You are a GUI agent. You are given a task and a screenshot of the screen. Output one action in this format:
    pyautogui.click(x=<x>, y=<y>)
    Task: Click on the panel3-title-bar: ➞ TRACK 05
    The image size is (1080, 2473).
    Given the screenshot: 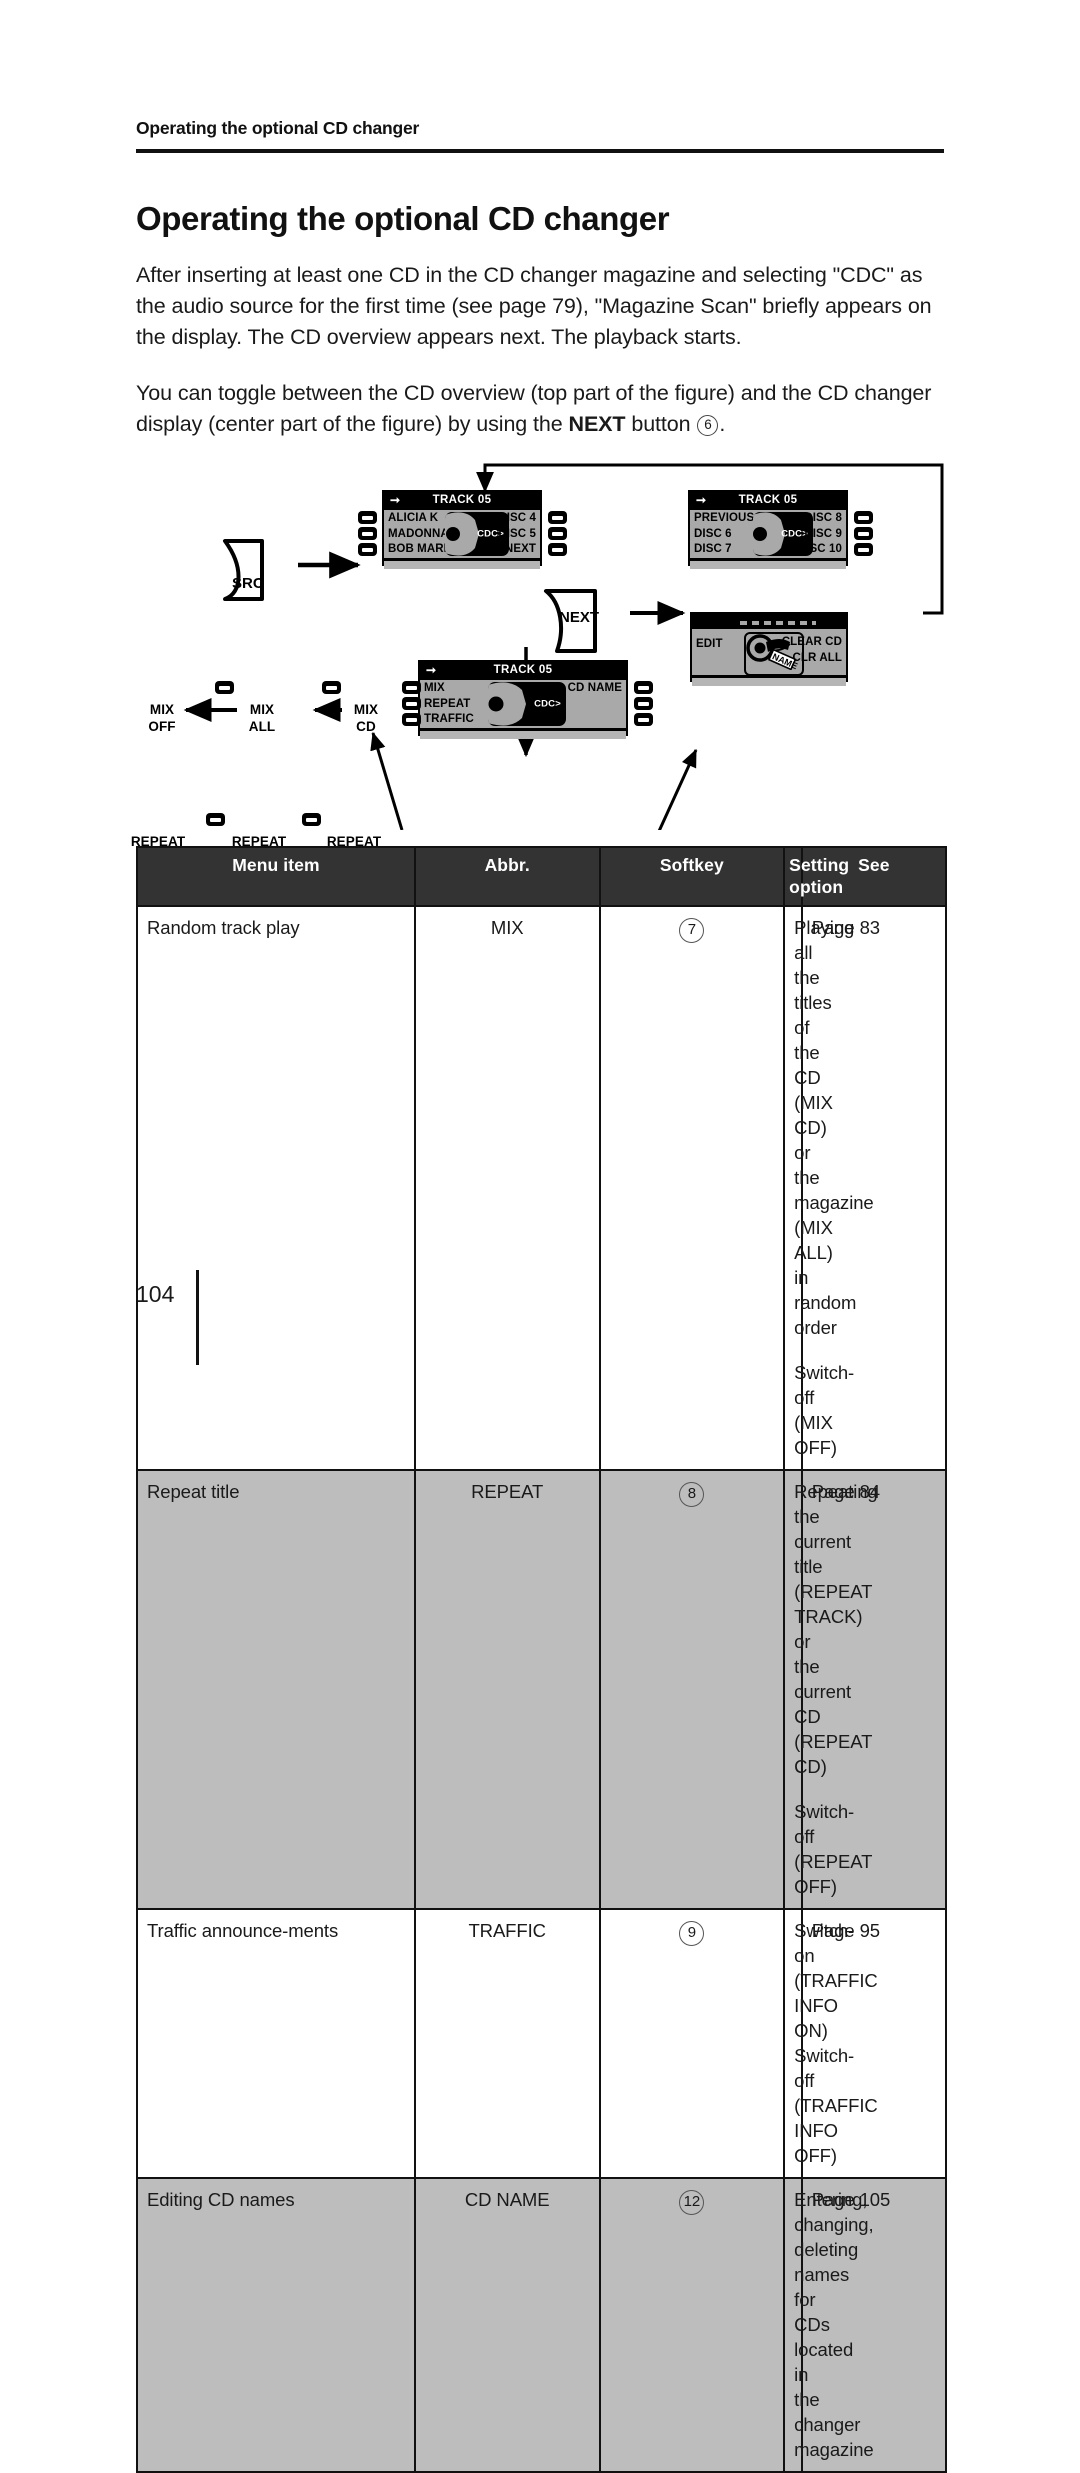 What is the action you would take?
    pyautogui.click(x=523, y=670)
    